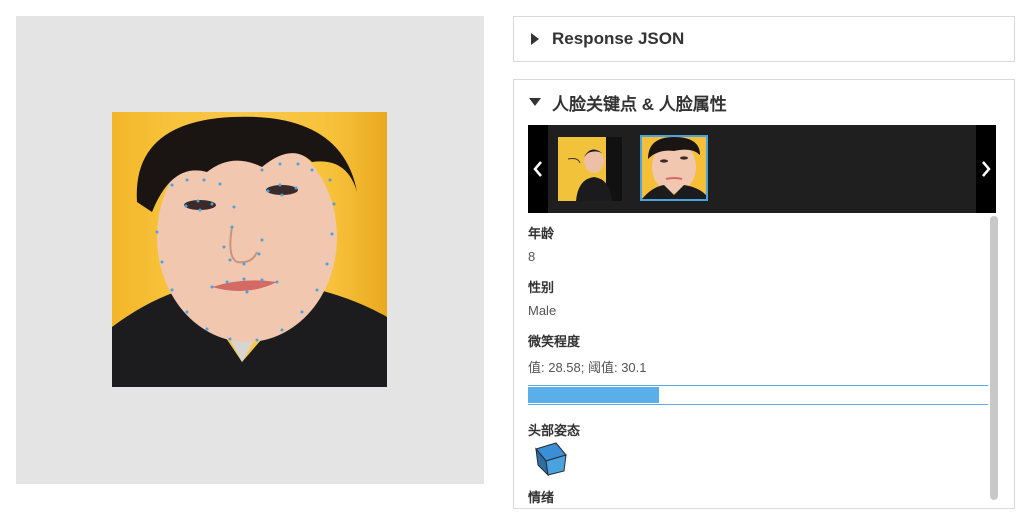  I want to click on carousel-next-button, so click(986, 169).